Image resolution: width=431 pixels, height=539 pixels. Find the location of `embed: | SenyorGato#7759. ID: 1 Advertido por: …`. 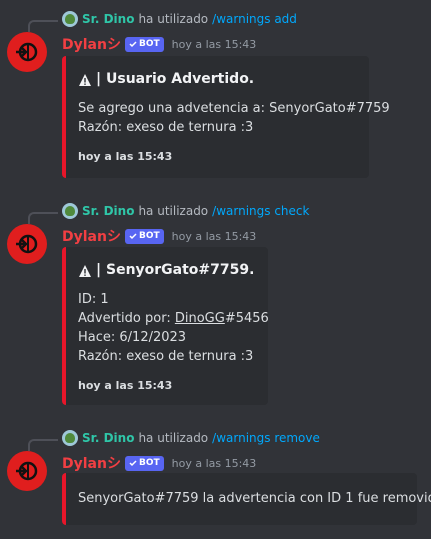

embed: | SenyorGato#7759. ID: 1 Advertido por: … is located at coordinates (165, 326).